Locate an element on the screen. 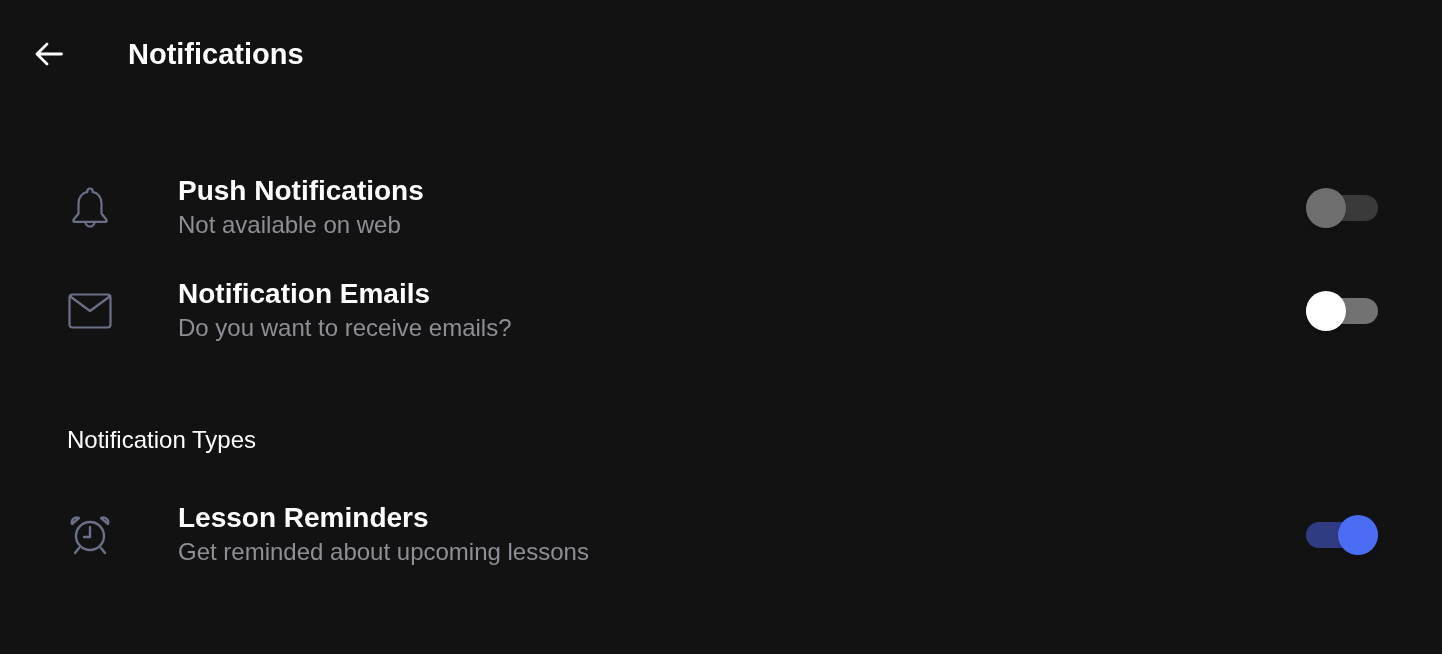  section-heading: Notification Types is located at coordinates (161, 440).